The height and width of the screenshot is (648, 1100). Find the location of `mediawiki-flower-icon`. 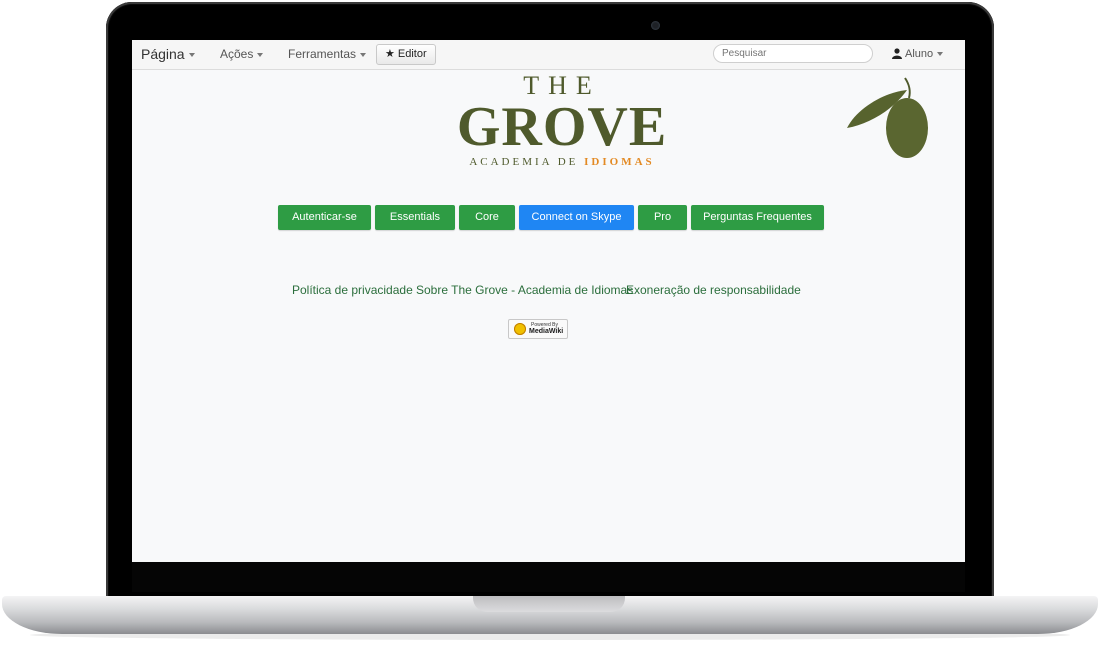

mediawiki-flower-icon is located at coordinates (520, 329).